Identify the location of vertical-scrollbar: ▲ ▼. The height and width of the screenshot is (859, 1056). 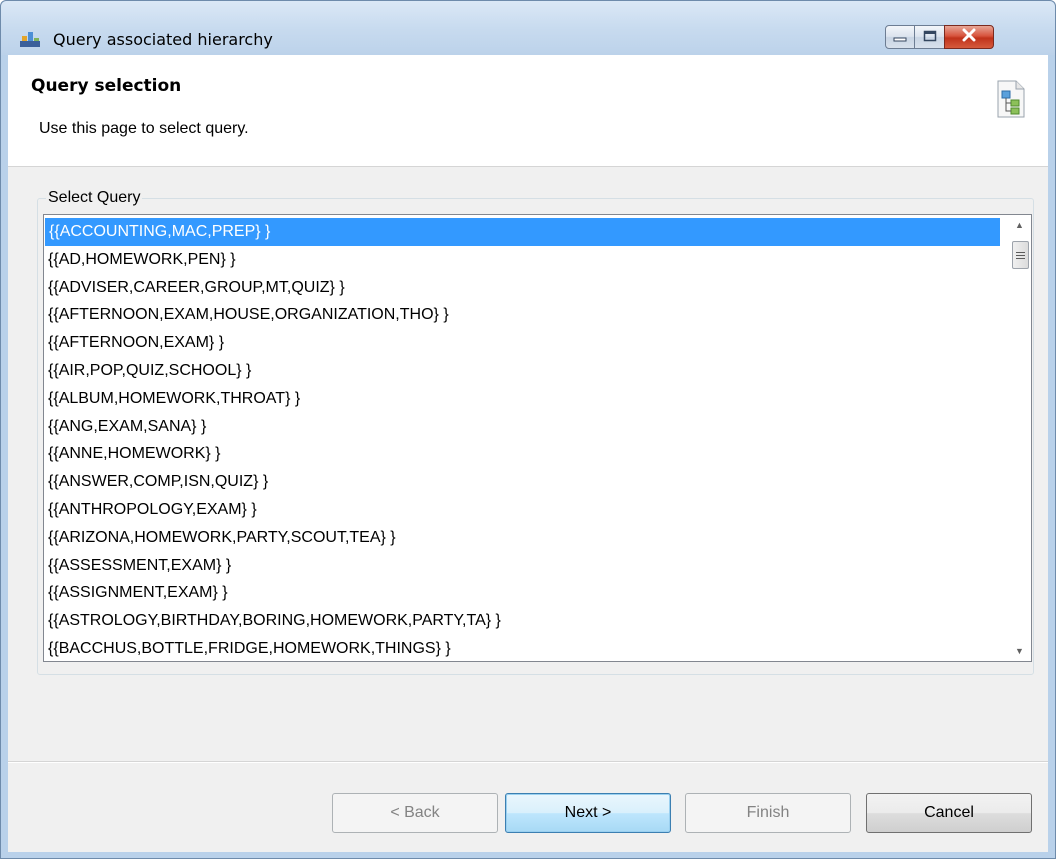
(1019, 438).